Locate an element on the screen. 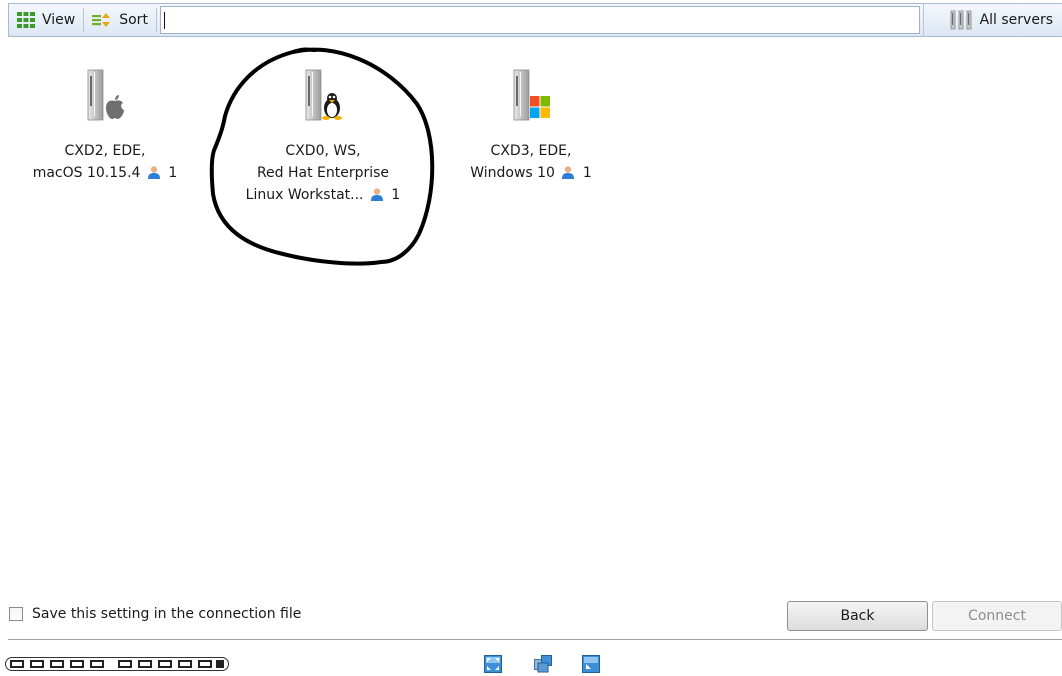 The height and width of the screenshot is (676, 1062). window-mode-icon is located at coordinates (591, 664).